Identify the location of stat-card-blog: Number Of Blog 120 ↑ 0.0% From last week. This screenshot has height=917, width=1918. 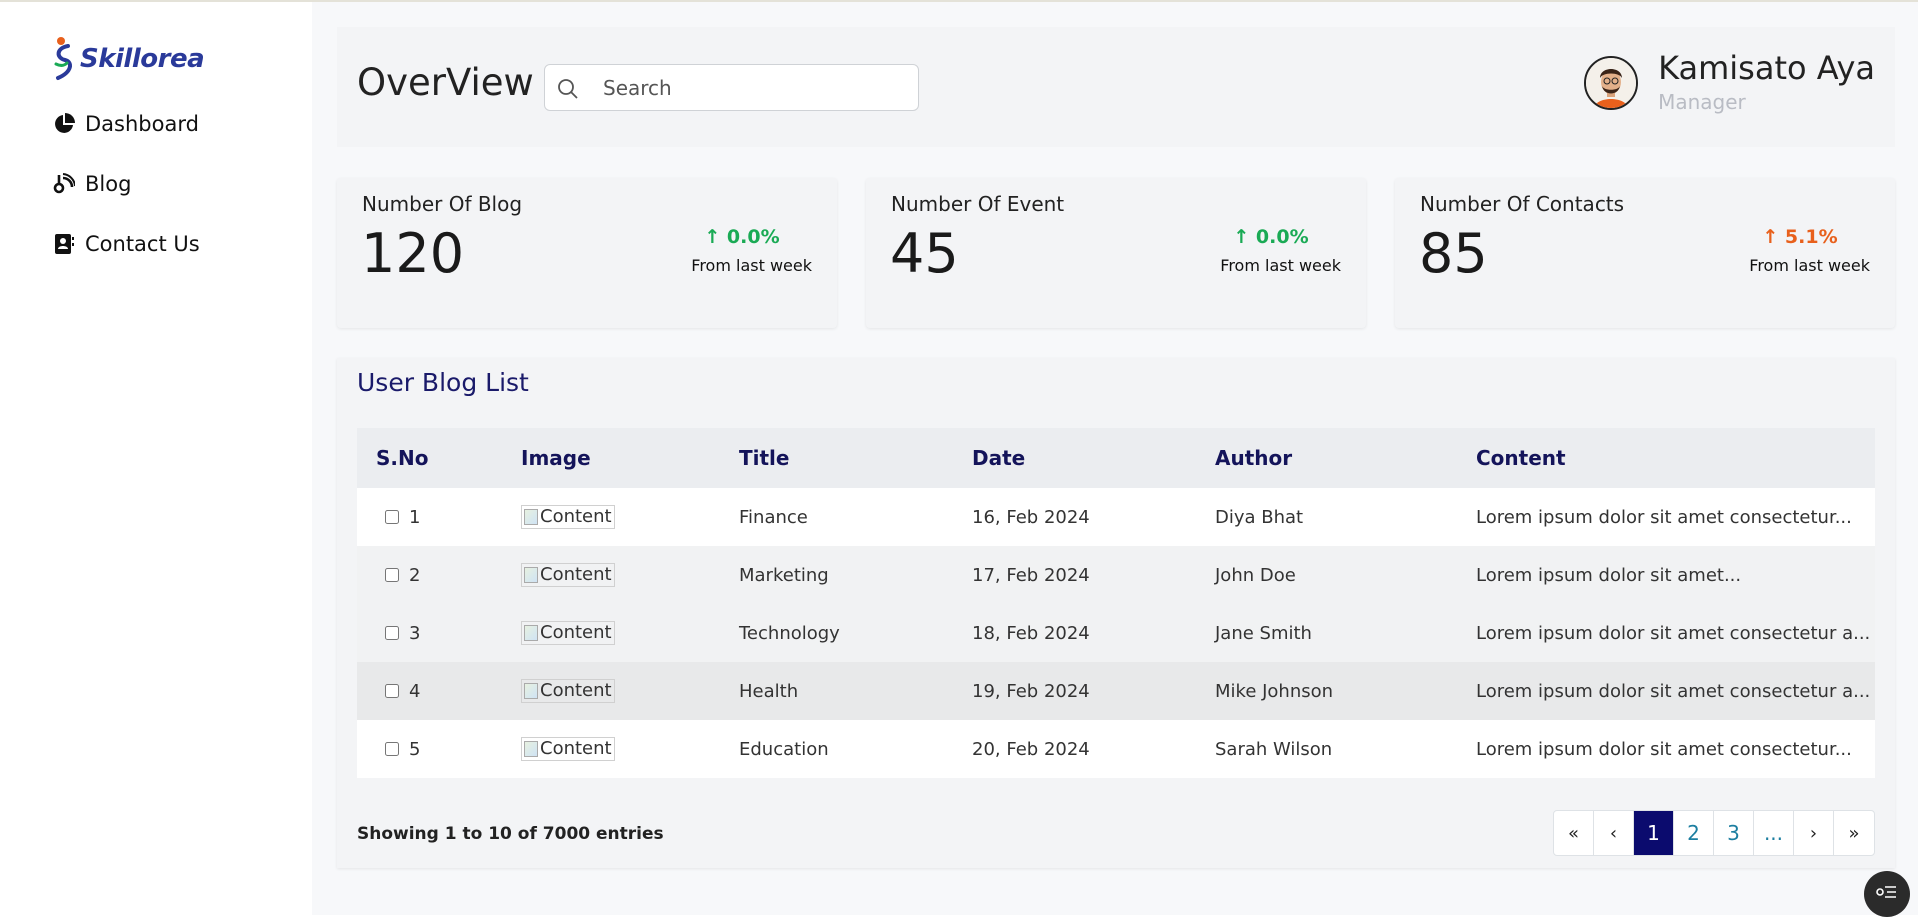
(587, 253).